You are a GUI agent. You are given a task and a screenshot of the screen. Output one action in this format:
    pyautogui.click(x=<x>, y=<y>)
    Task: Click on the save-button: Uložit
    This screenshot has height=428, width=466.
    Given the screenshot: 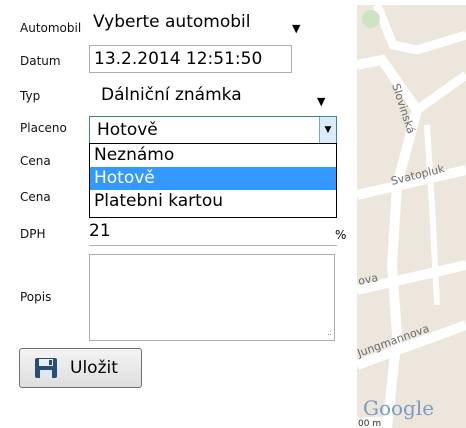 What is the action you would take?
    pyautogui.click(x=80, y=368)
    